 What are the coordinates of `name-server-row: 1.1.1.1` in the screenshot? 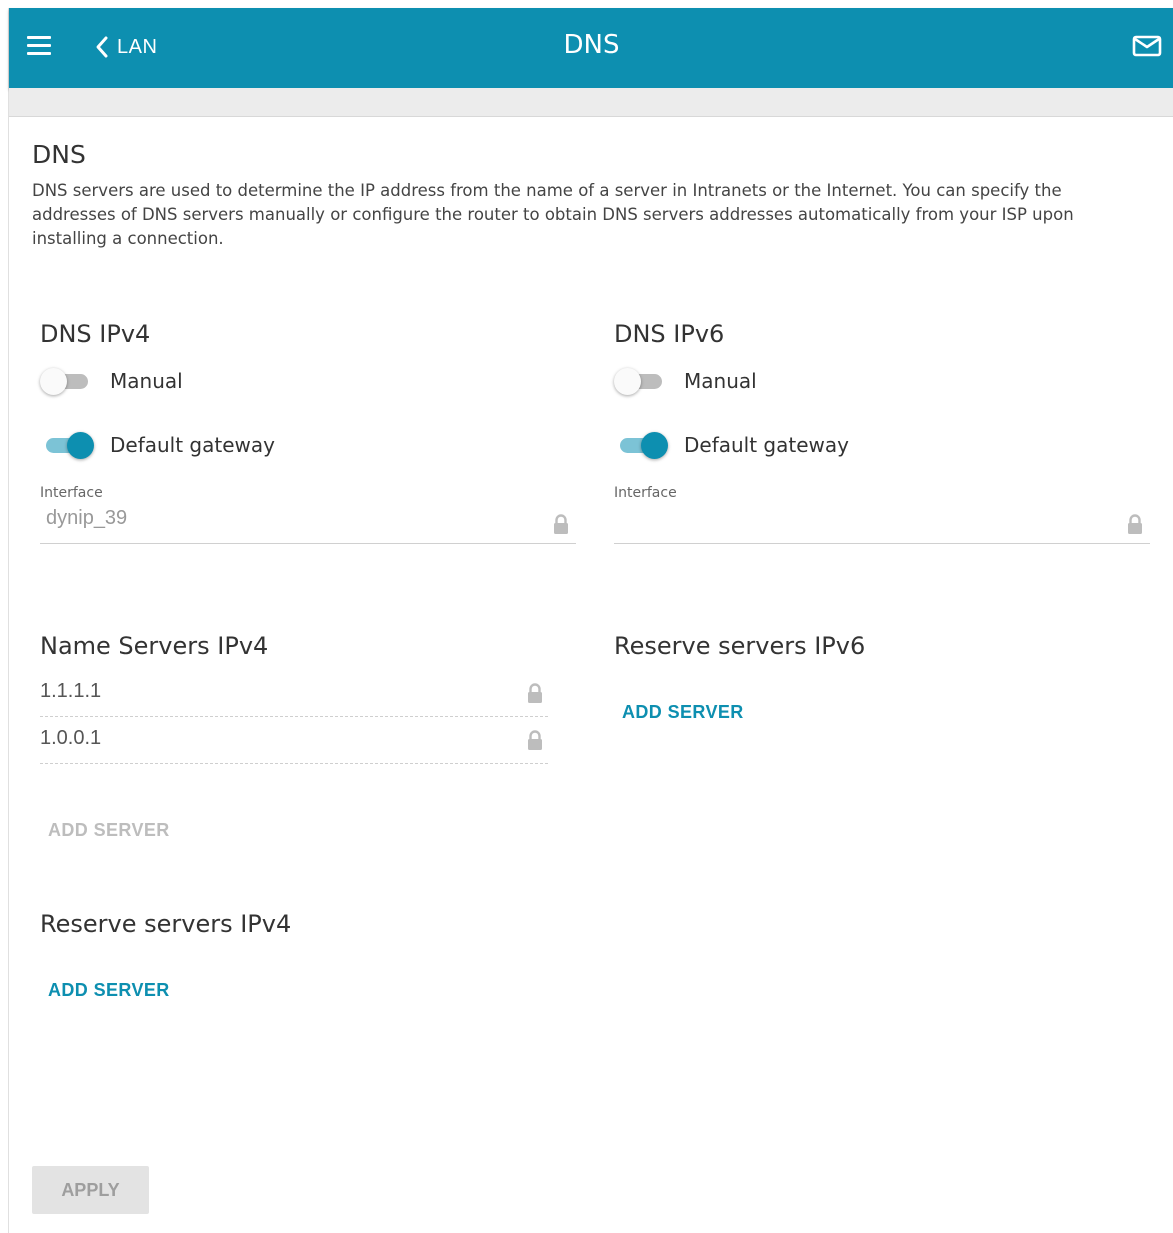 It's located at (294, 693).